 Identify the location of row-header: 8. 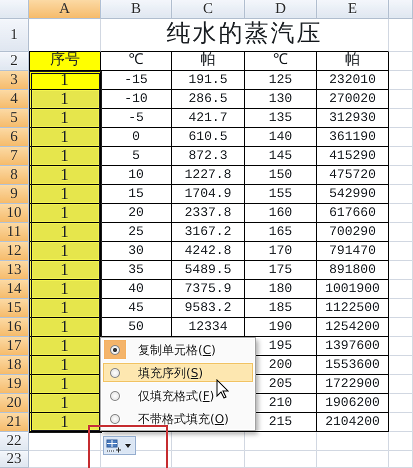
(14, 175).